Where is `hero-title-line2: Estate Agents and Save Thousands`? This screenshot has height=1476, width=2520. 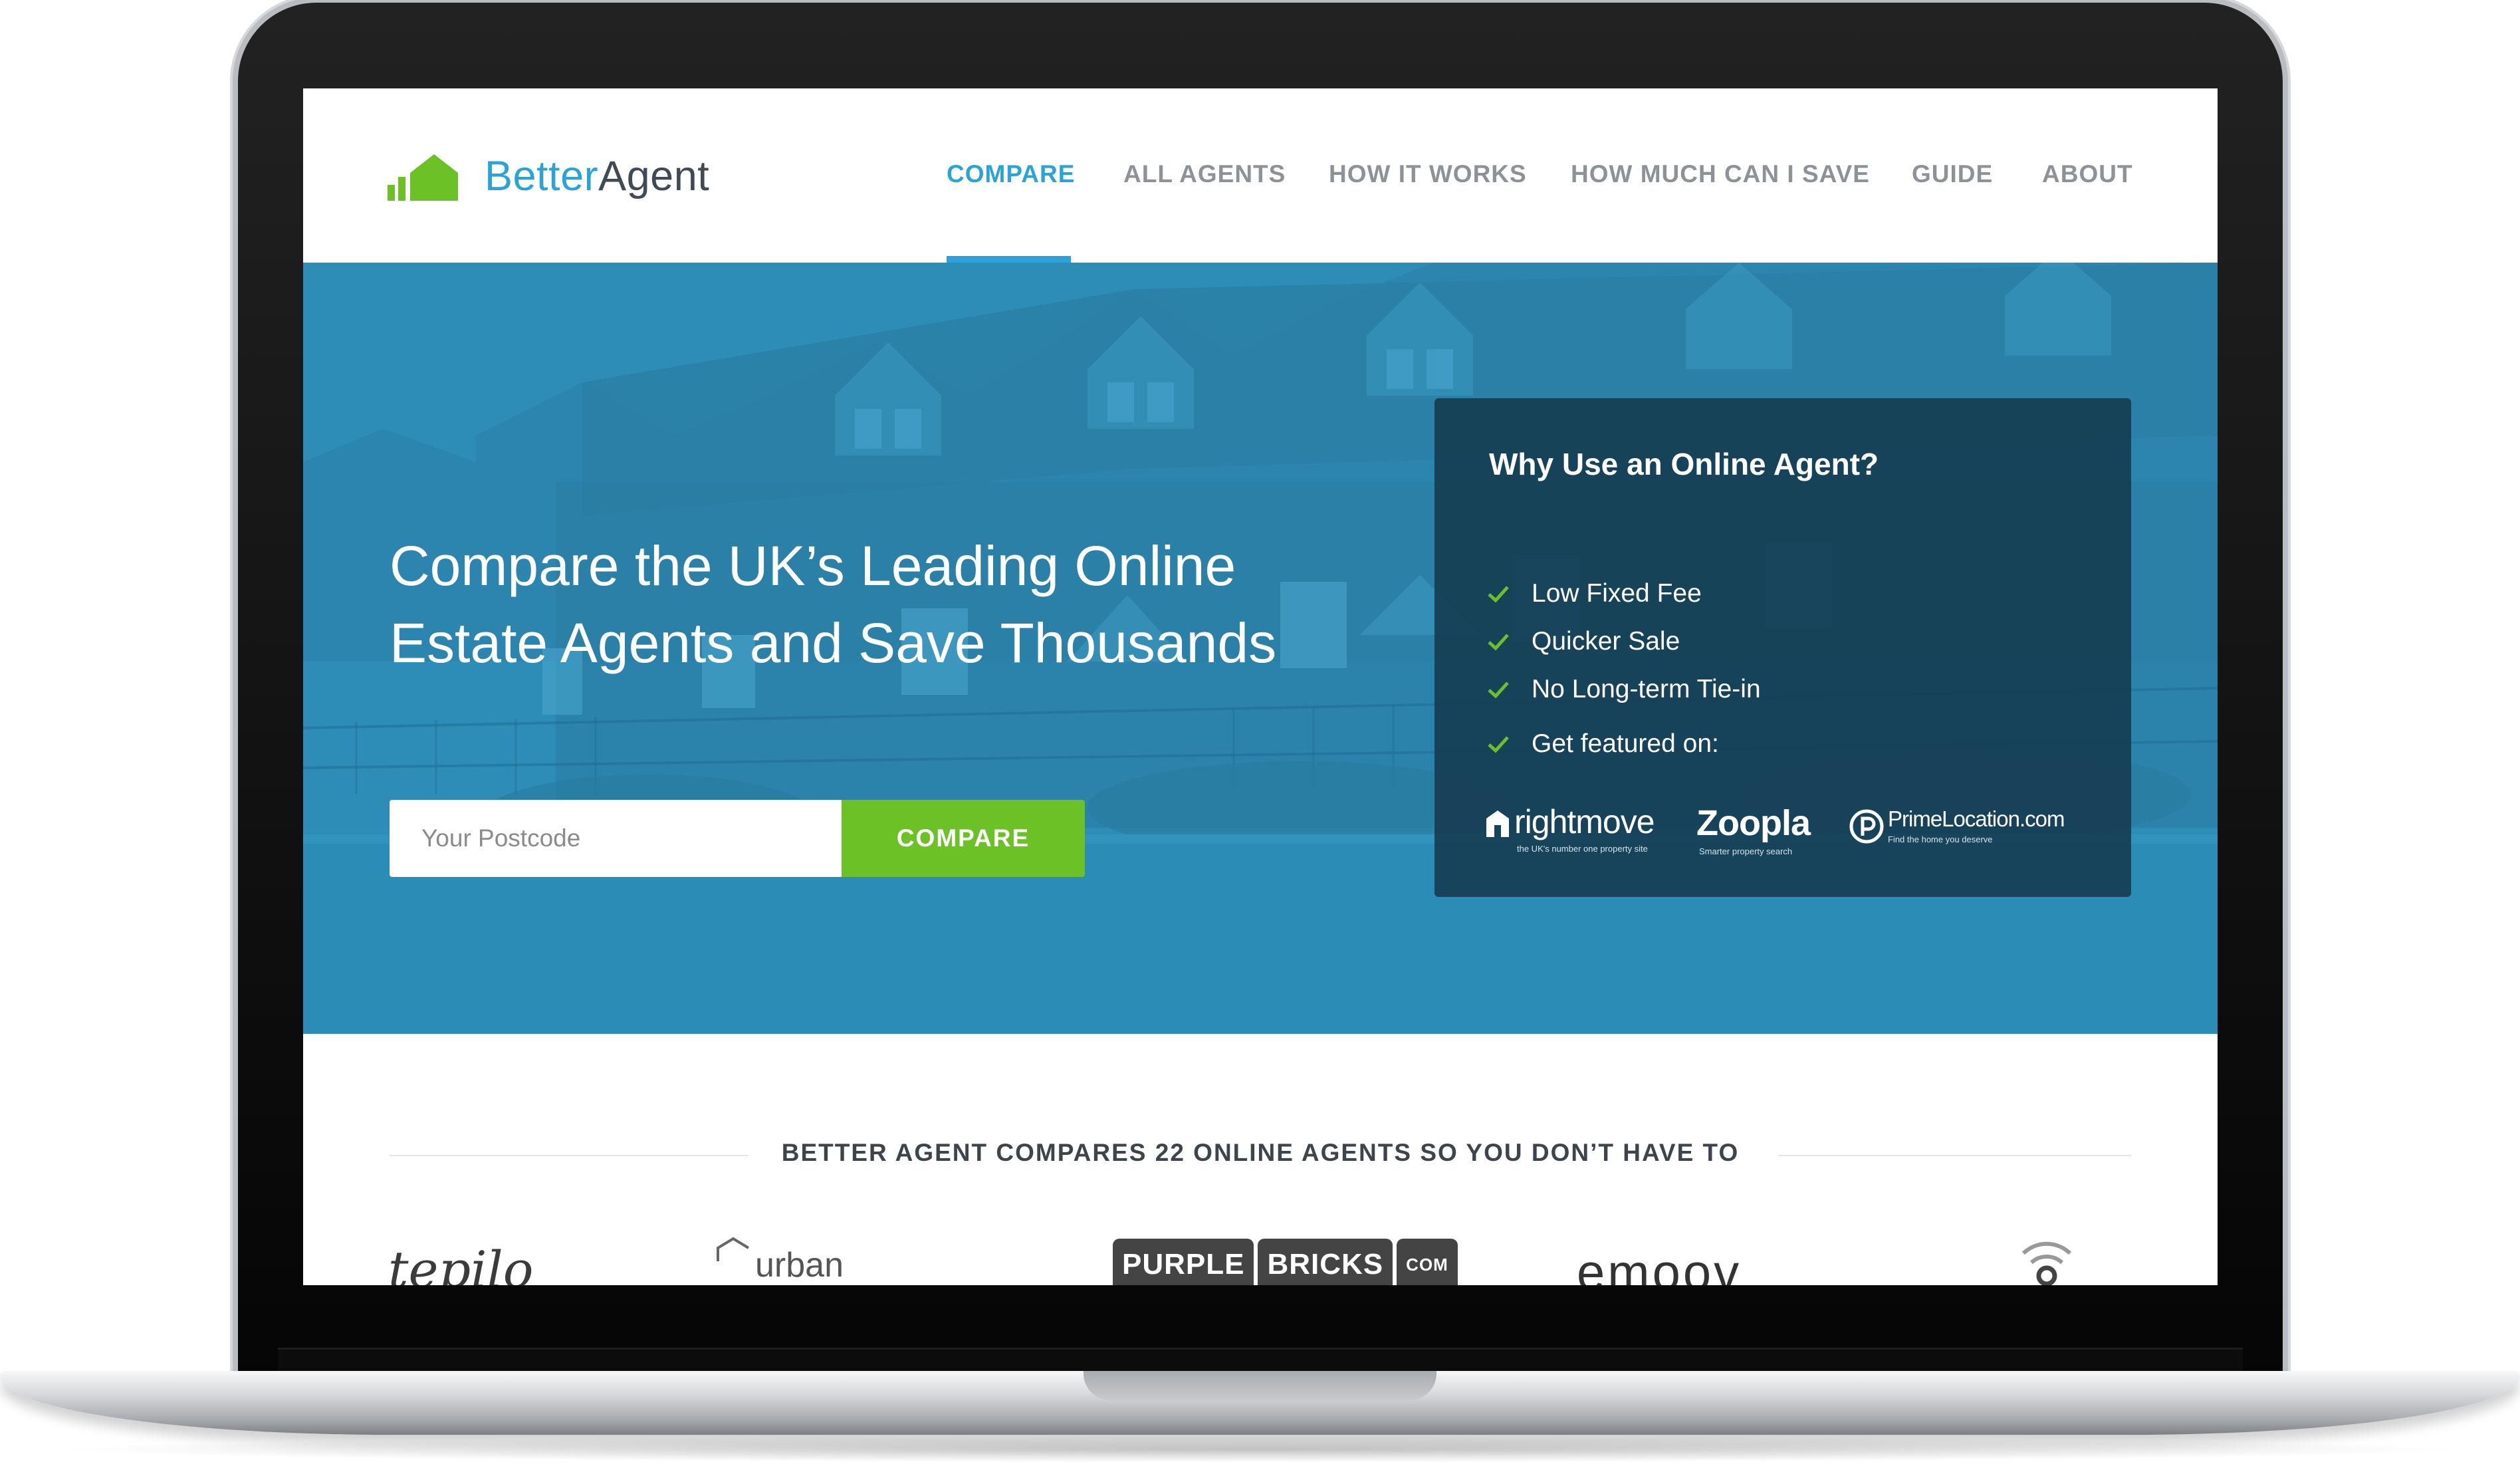
hero-title-line2: Estate Agents and Save Thousands is located at coordinates (834, 643).